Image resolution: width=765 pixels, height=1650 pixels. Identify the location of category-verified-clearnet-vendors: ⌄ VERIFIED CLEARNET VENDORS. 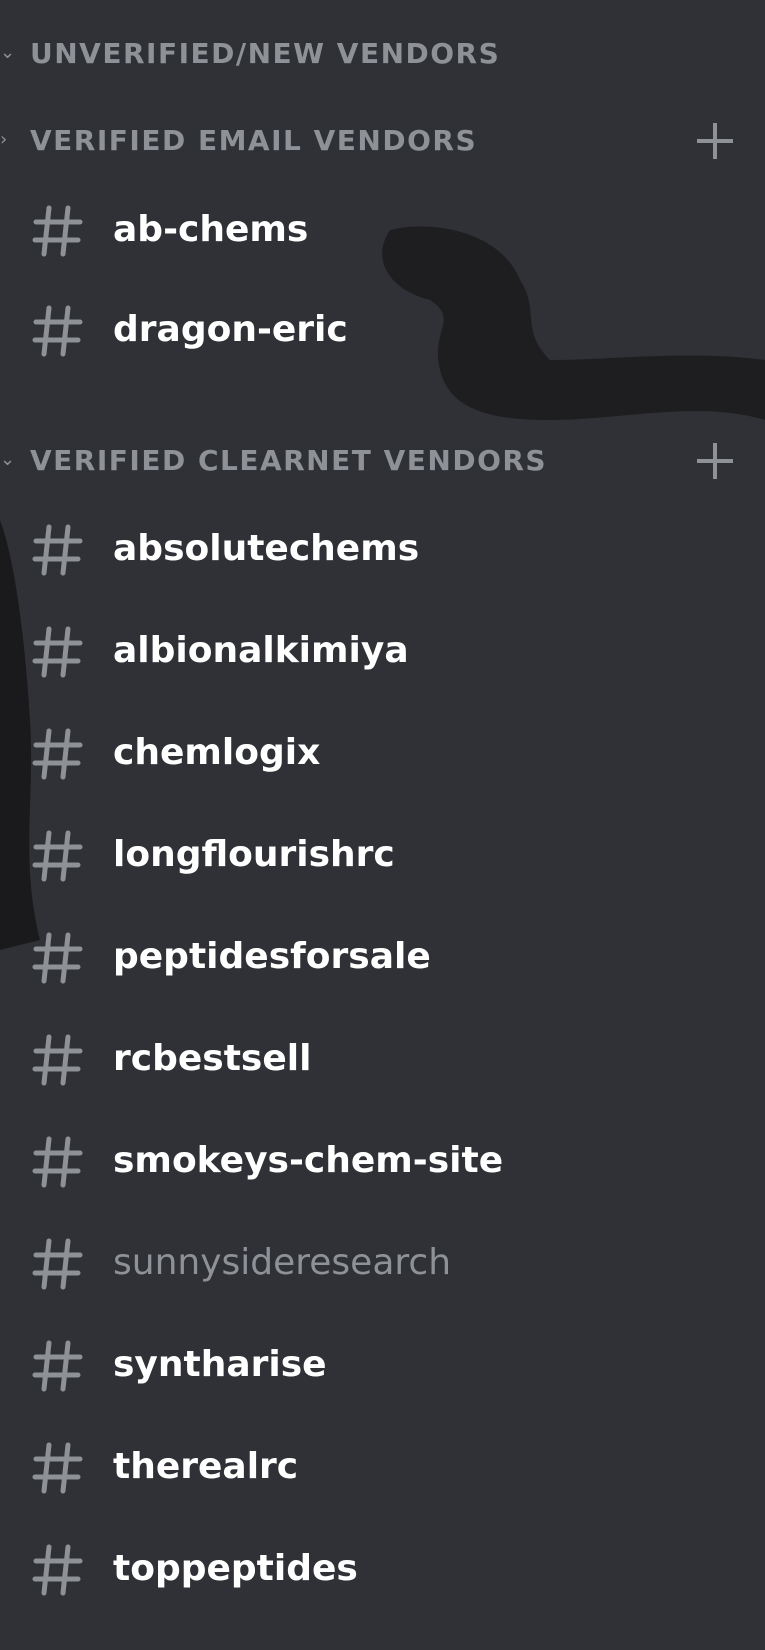
(382, 461).